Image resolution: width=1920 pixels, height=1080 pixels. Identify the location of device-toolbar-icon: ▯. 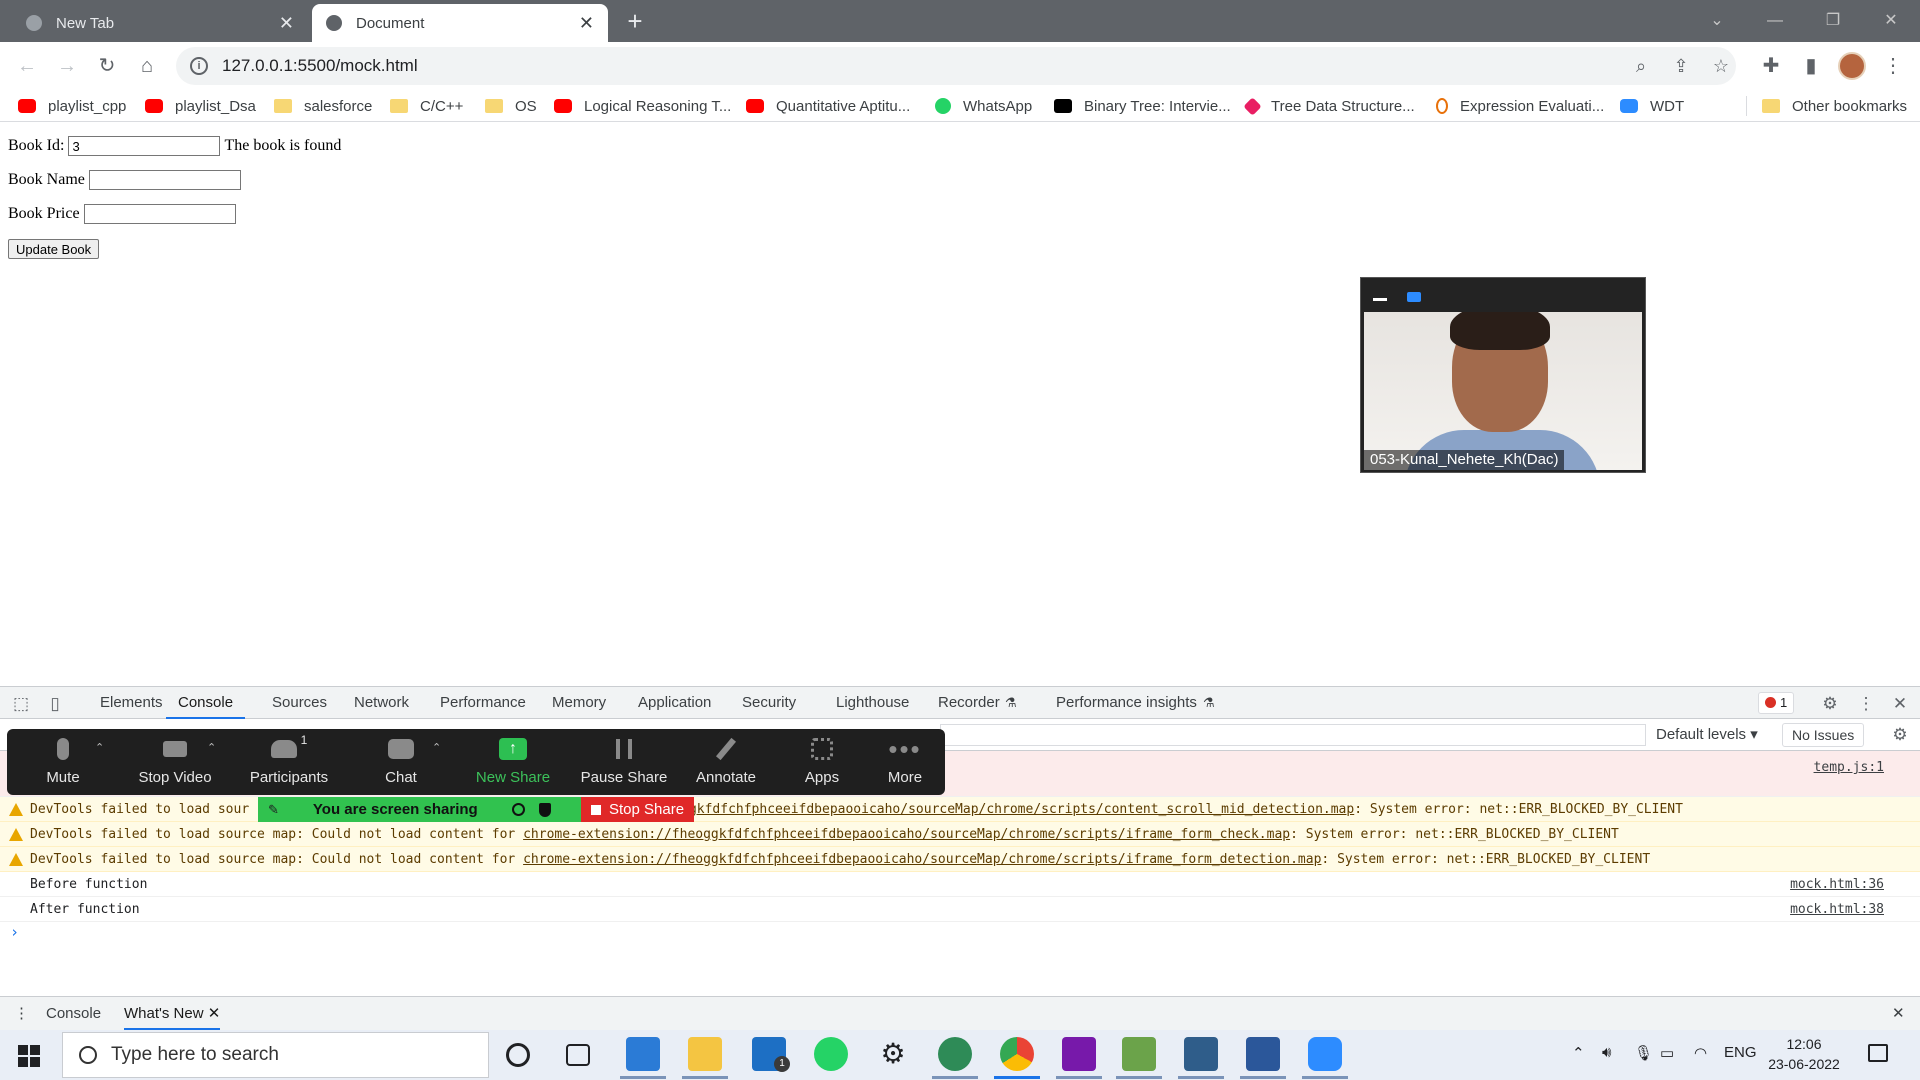
(55, 704).